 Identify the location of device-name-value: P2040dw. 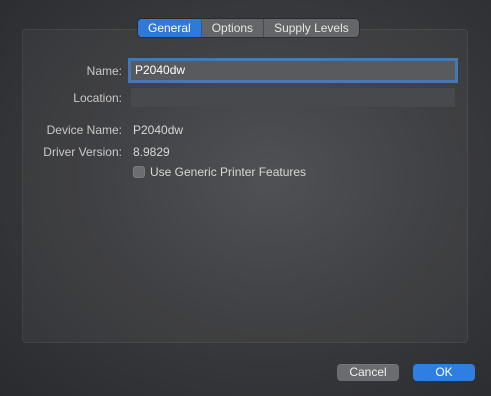
(158, 130).